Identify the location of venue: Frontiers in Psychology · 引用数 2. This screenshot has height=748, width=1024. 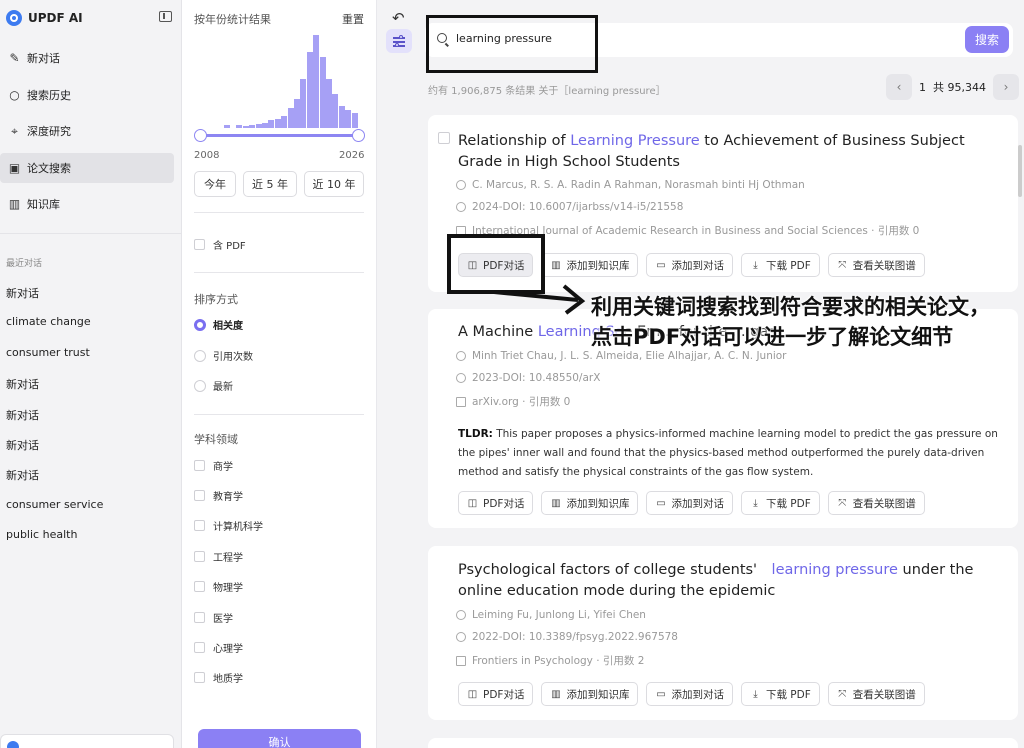
(550, 660).